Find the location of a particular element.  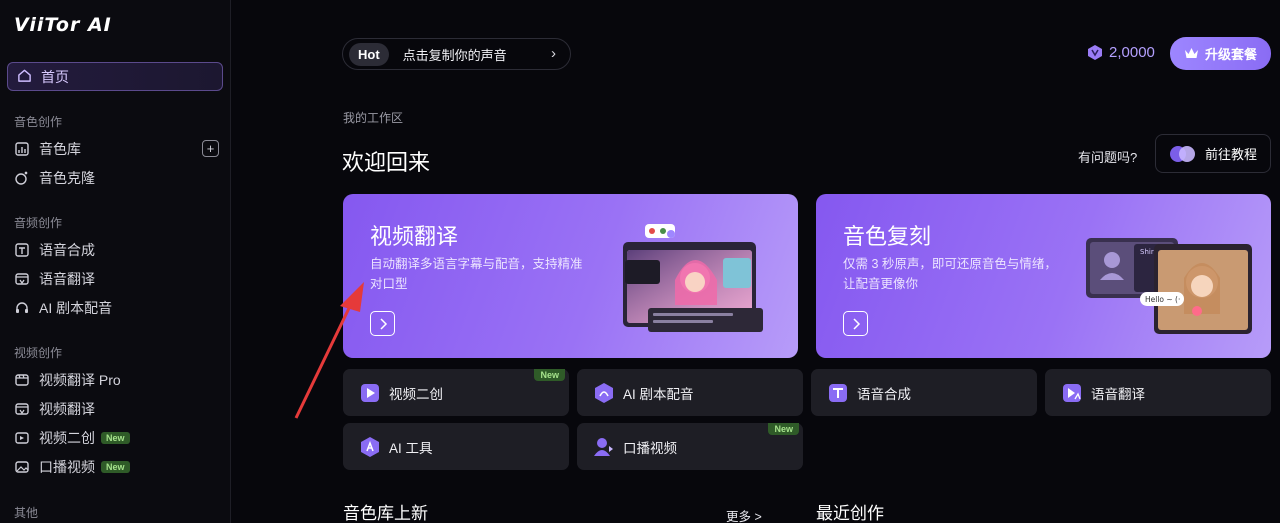

card-title: 音色复刻 is located at coordinates (887, 236).